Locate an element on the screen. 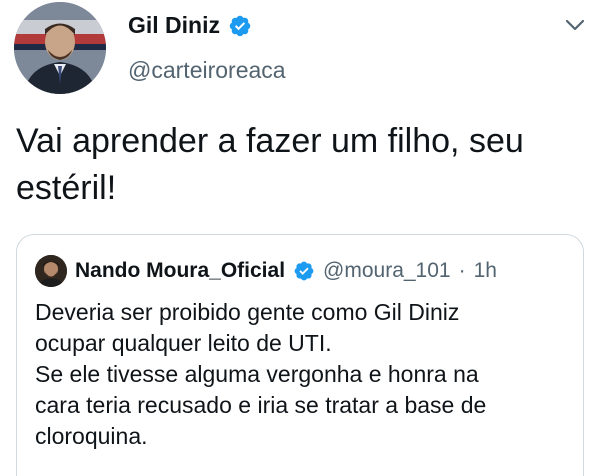 This screenshot has width=600, height=476. author-avatar is located at coordinates (60, 48).